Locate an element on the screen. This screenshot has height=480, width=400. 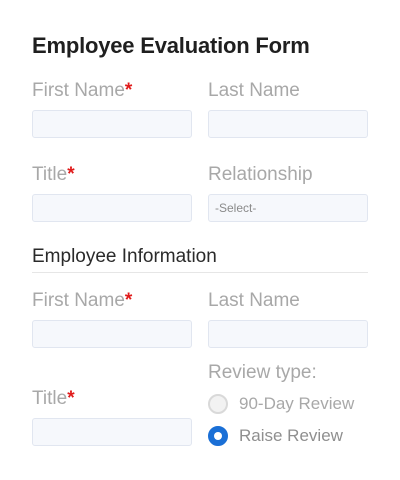
employee-last-name-label: Last Name is located at coordinates (254, 300).